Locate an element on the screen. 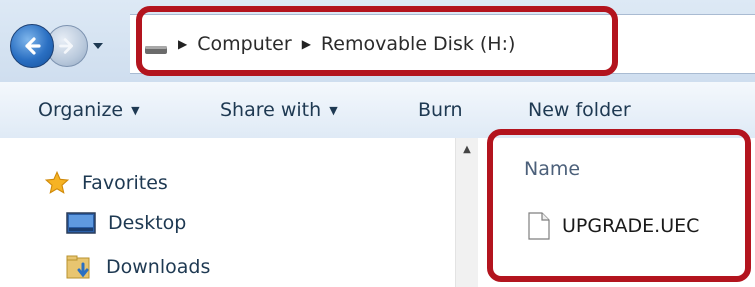  file-row-upgrade: UPGRADE.UEC is located at coordinates (613, 226).